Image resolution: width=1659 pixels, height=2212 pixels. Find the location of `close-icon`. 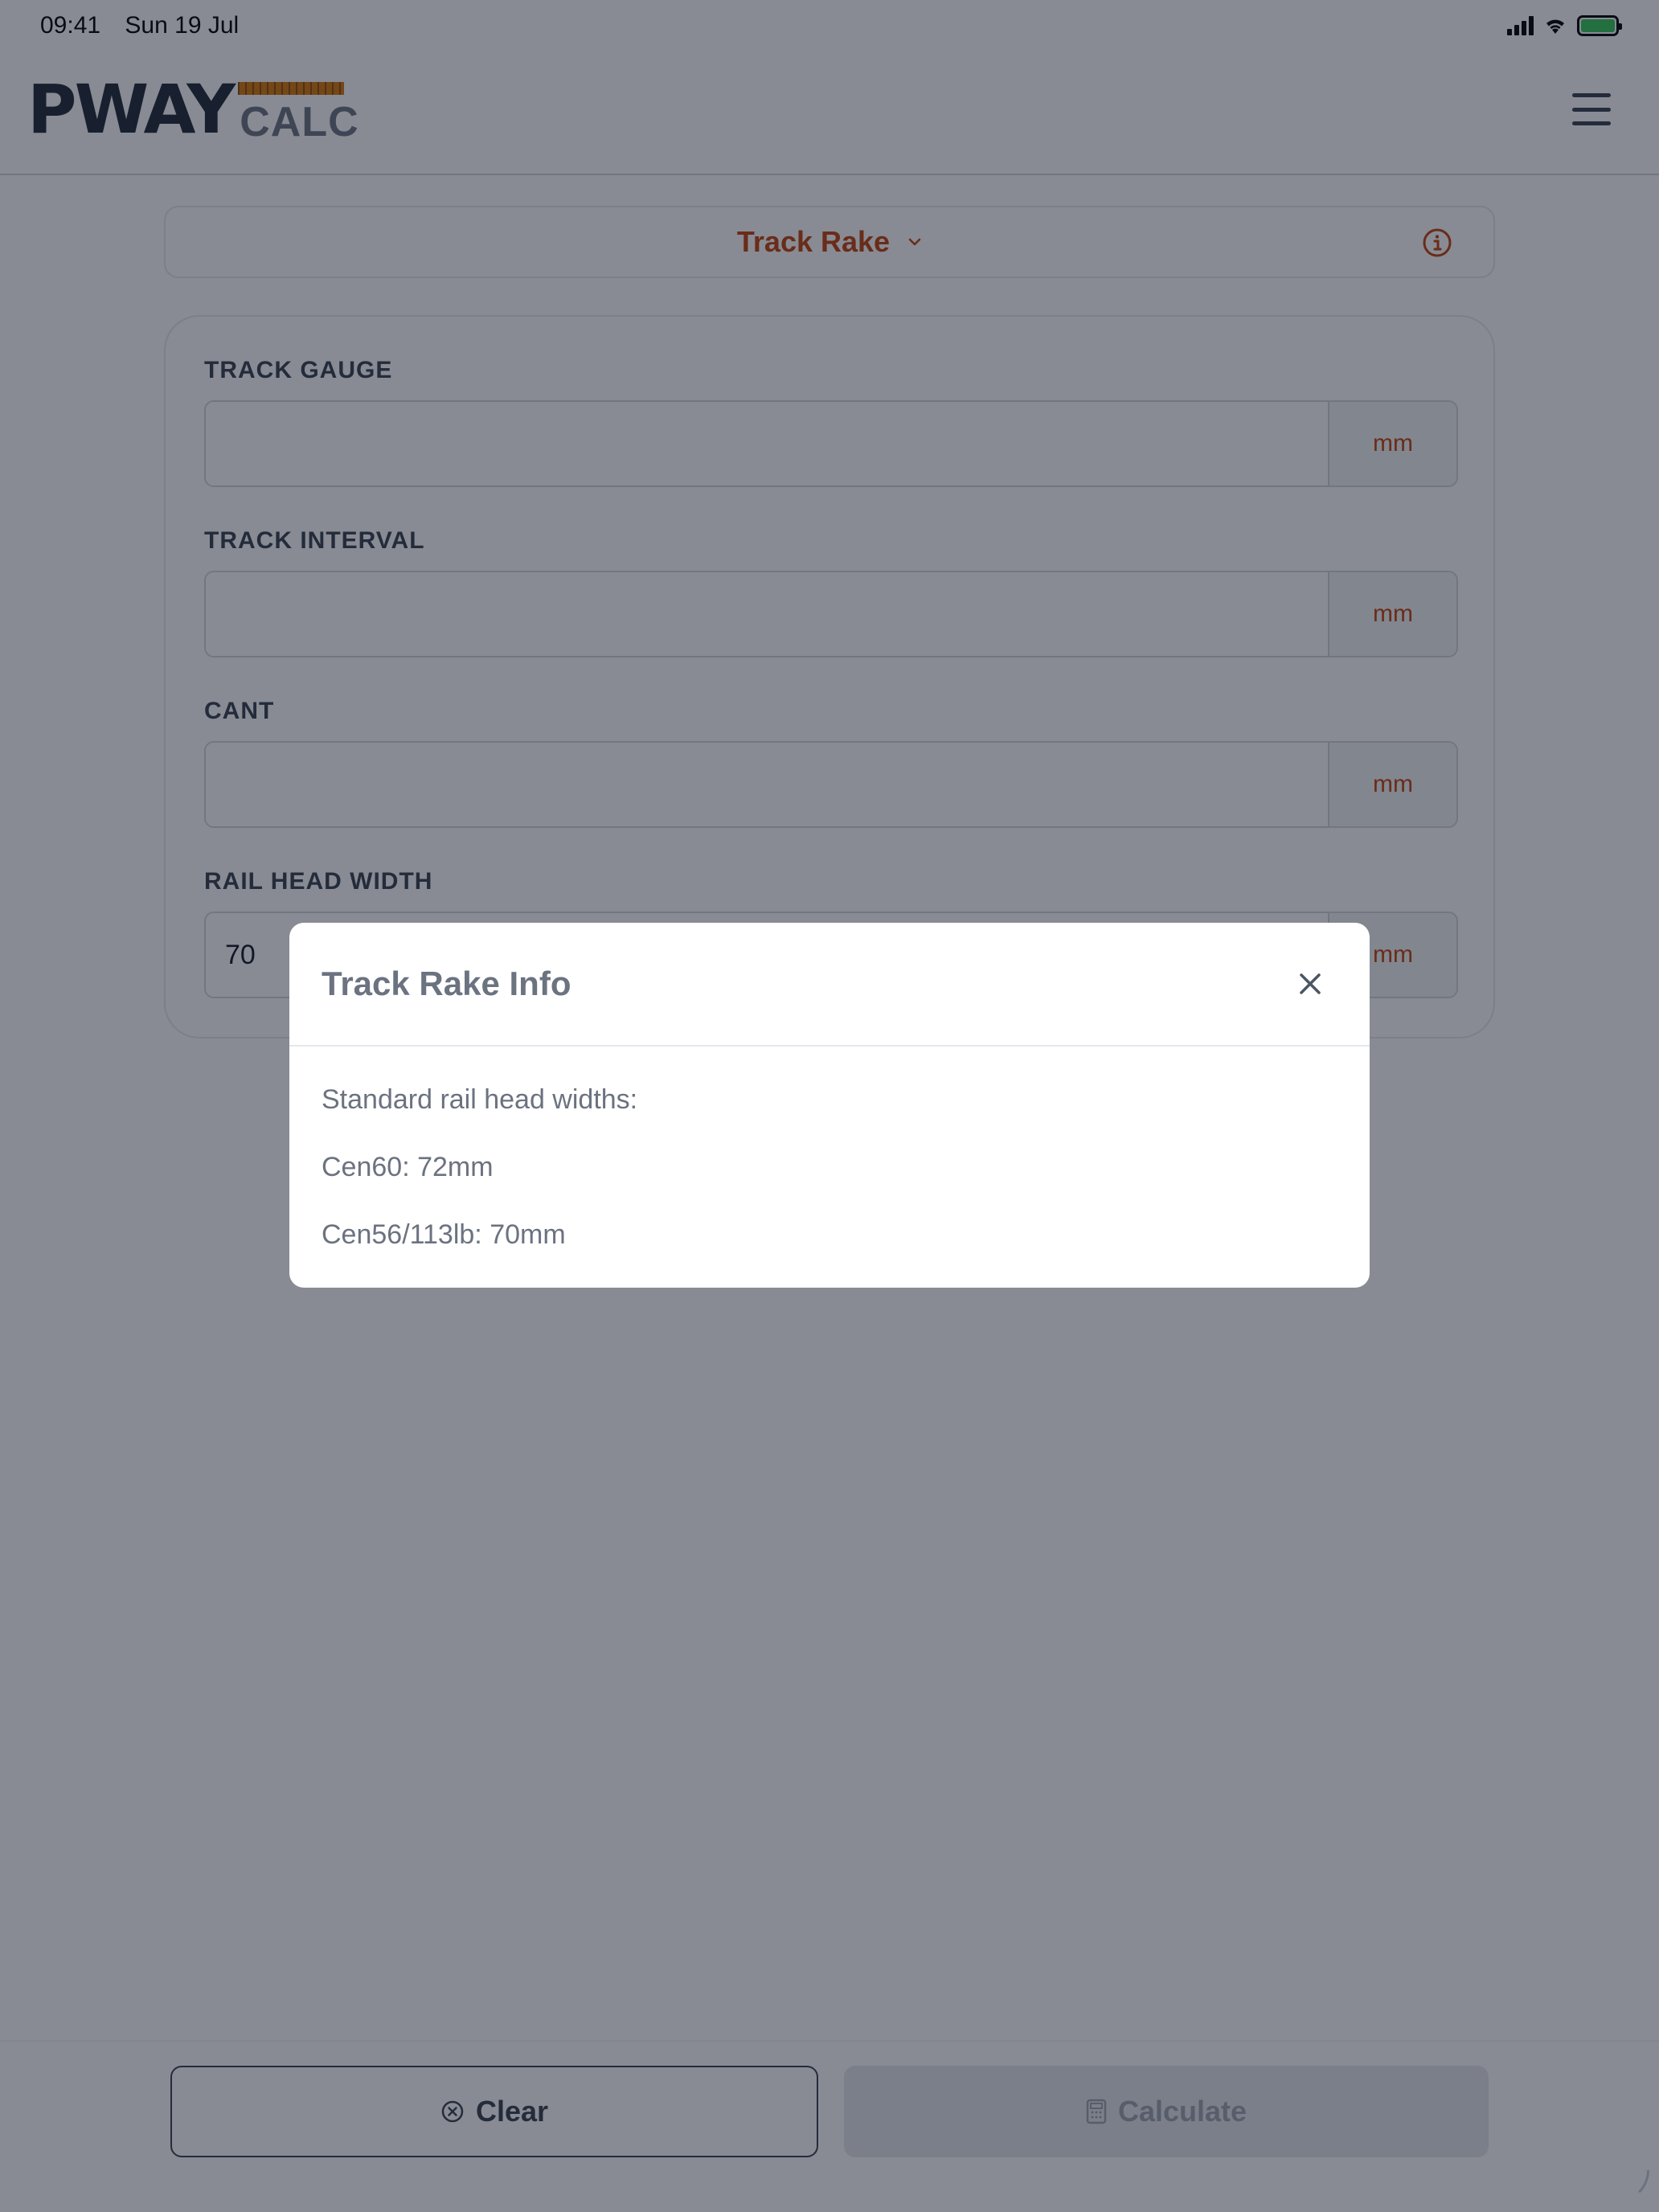

close-icon is located at coordinates (1310, 983).